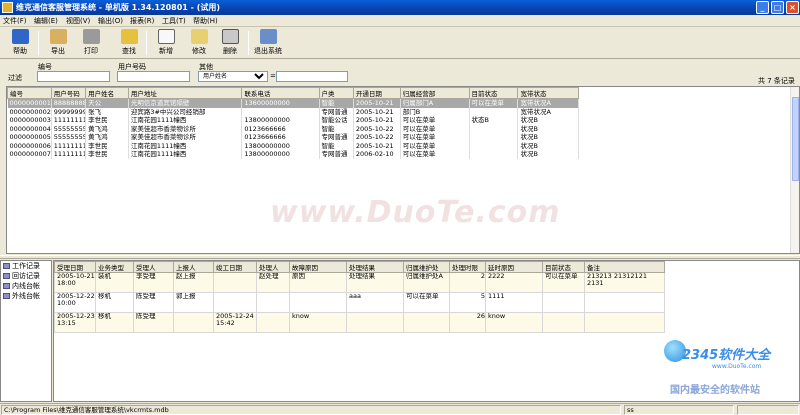 The height and width of the screenshot is (415, 800). I want to click on table-cell: 智能, so click(336, 128).